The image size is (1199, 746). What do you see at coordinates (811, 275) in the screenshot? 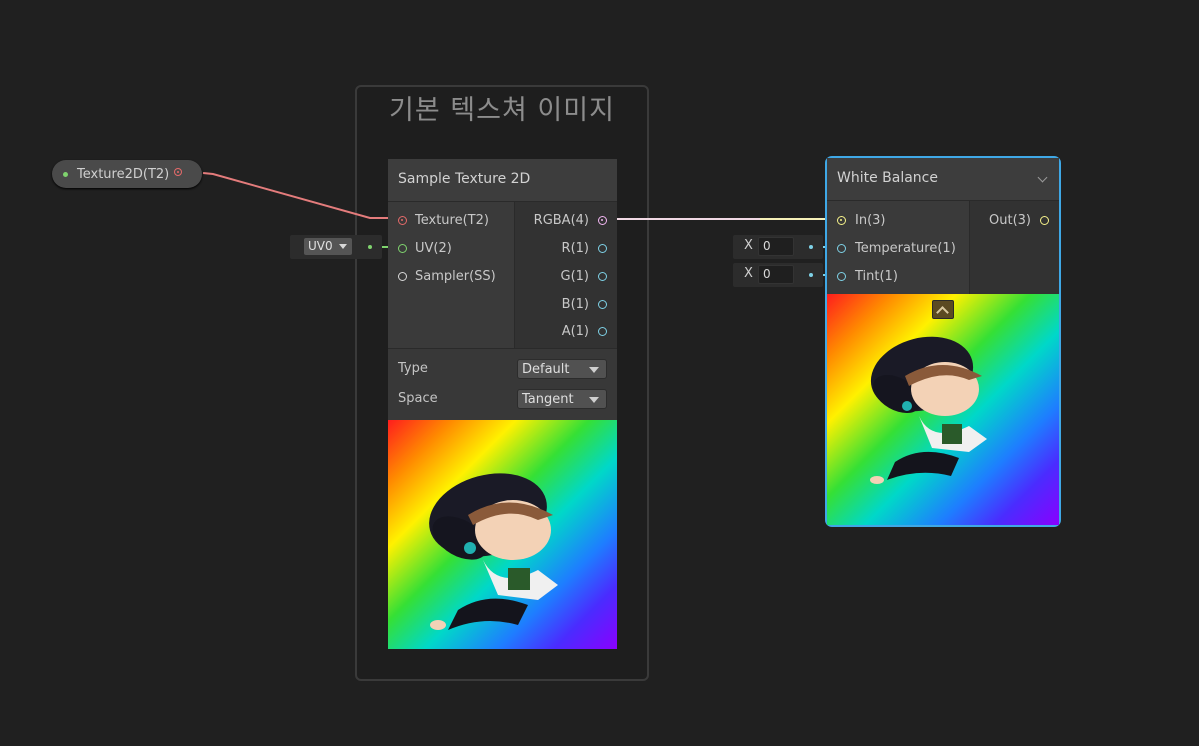
I see `tint-connector-dot` at bounding box center [811, 275].